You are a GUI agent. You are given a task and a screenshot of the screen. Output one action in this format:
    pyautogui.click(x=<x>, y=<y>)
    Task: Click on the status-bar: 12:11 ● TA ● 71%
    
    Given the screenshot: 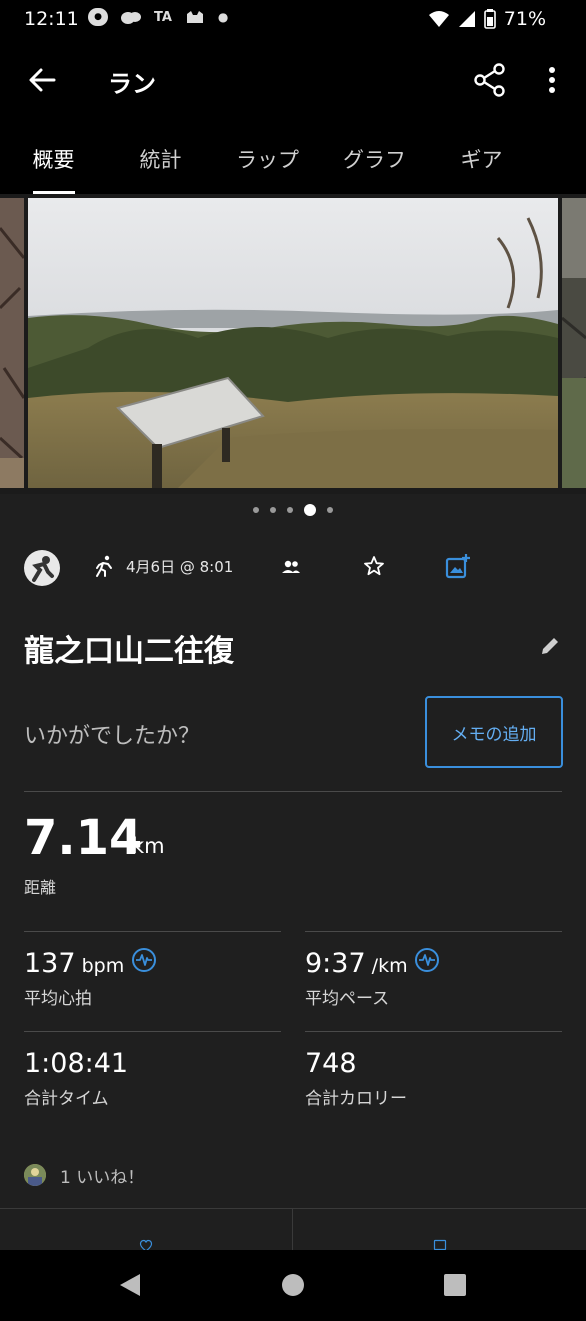 What is the action you would take?
    pyautogui.click(x=293, y=20)
    